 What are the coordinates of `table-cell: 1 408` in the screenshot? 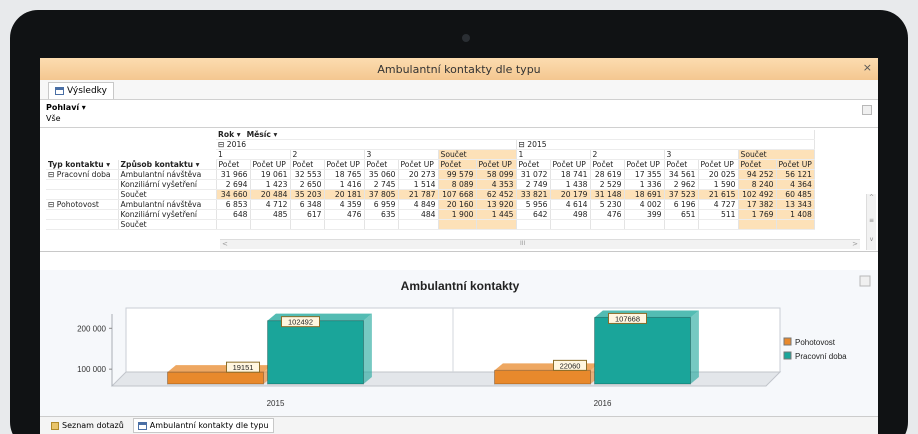 It's located at (795, 215).